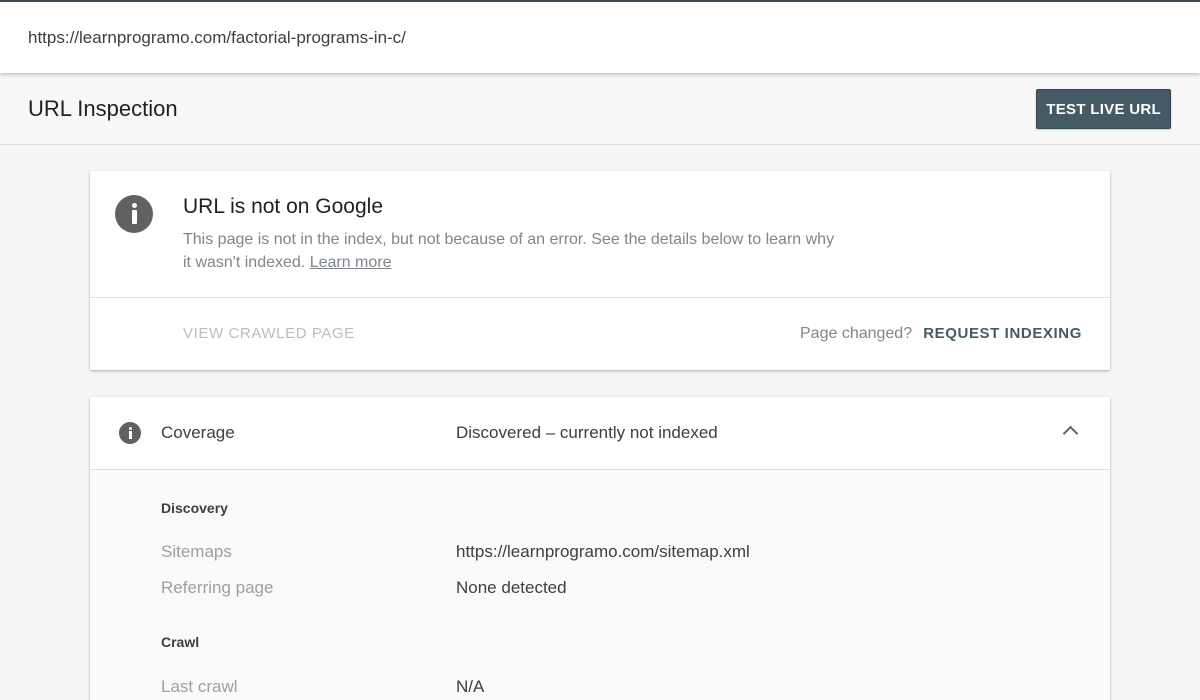 This screenshot has height=700, width=1200. What do you see at coordinates (511, 587) in the screenshot?
I see `referring-page-value: None detected` at bounding box center [511, 587].